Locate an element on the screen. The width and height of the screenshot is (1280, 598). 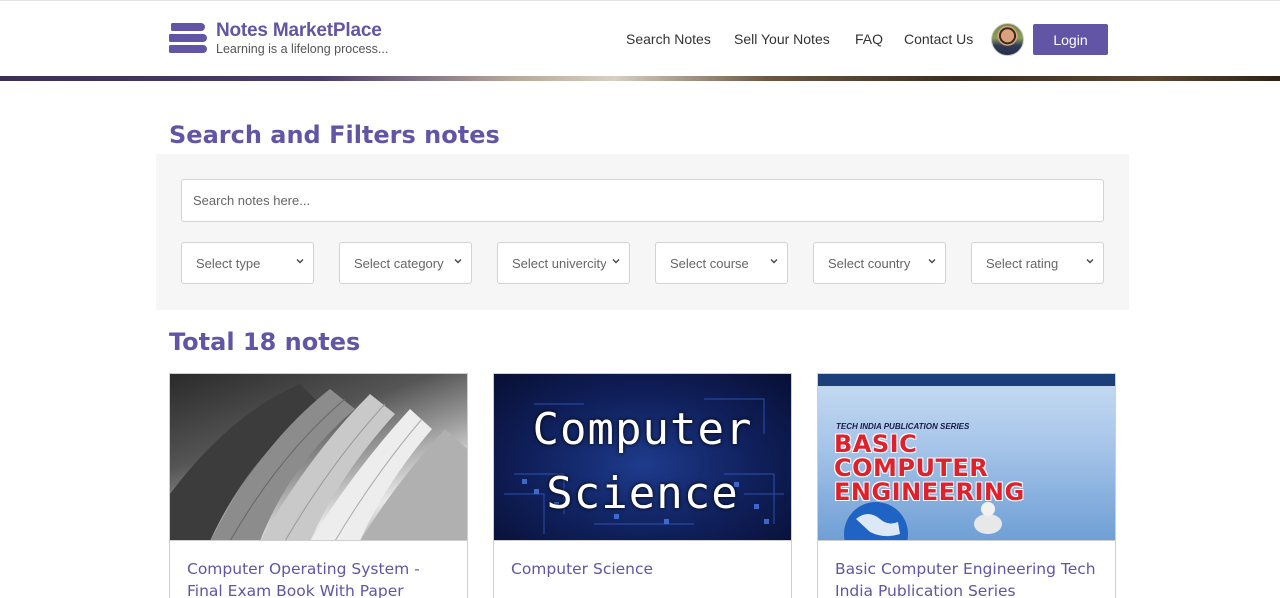
note-thumbnail: Computer Science is located at coordinates (642, 457).